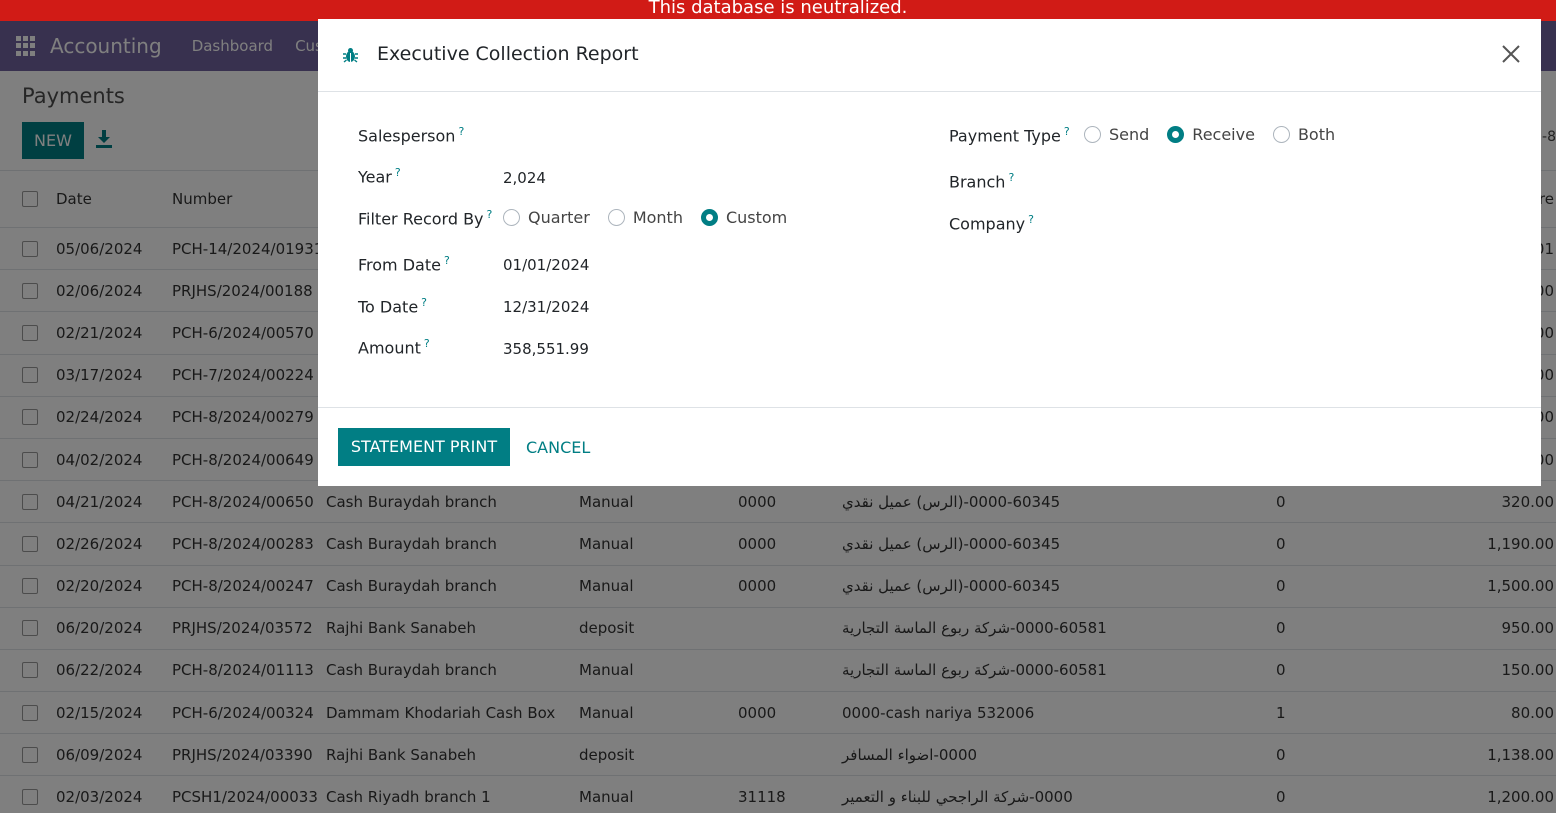 This screenshot has width=1556, height=813. Describe the element at coordinates (929, 446) in the screenshot. I see `dialog-footer: STATEMENT PRINT CANCEL` at that location.